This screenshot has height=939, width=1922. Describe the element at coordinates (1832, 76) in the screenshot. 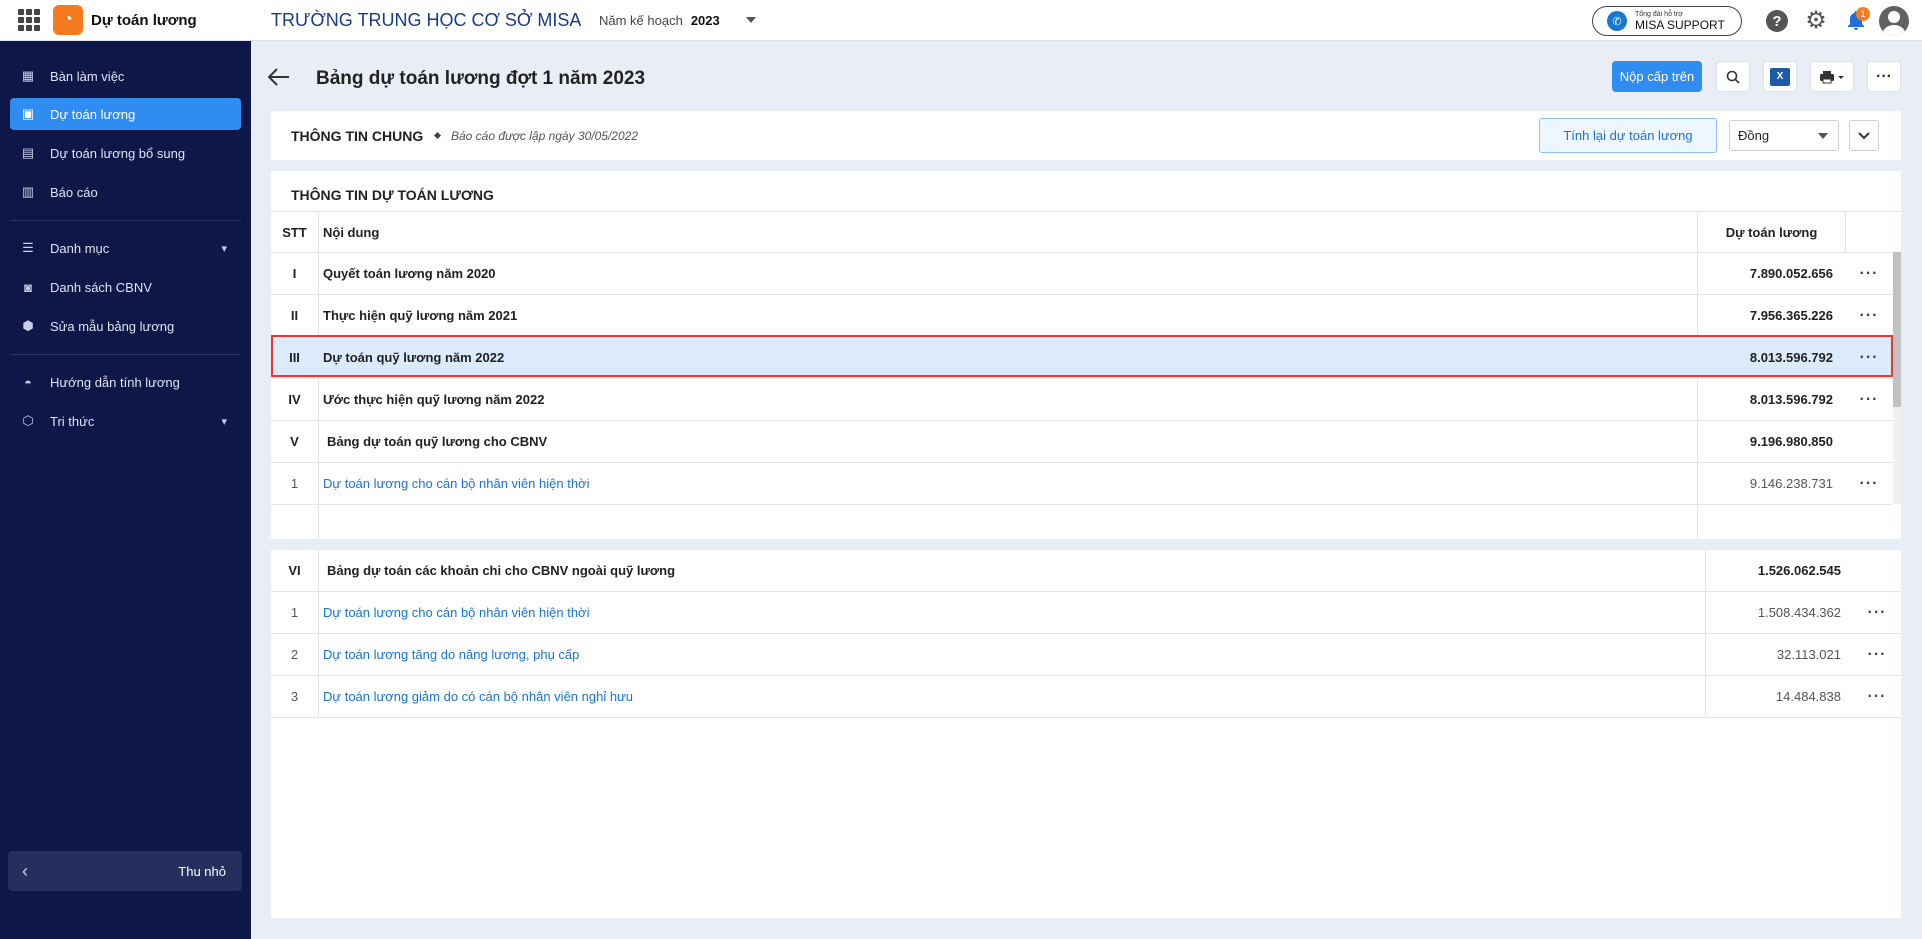

I see `print-button` at that location.